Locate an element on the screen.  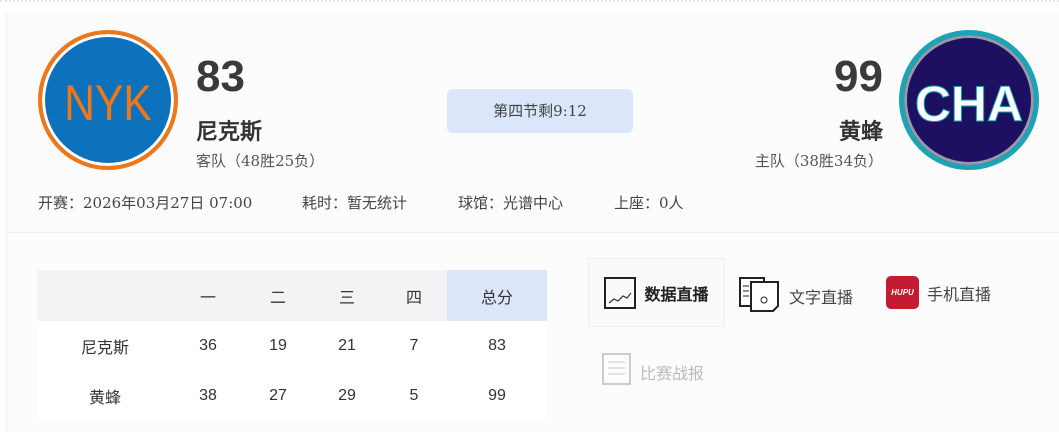
match-report-tab: 比赛战报 is located at coordinates (653, 372).